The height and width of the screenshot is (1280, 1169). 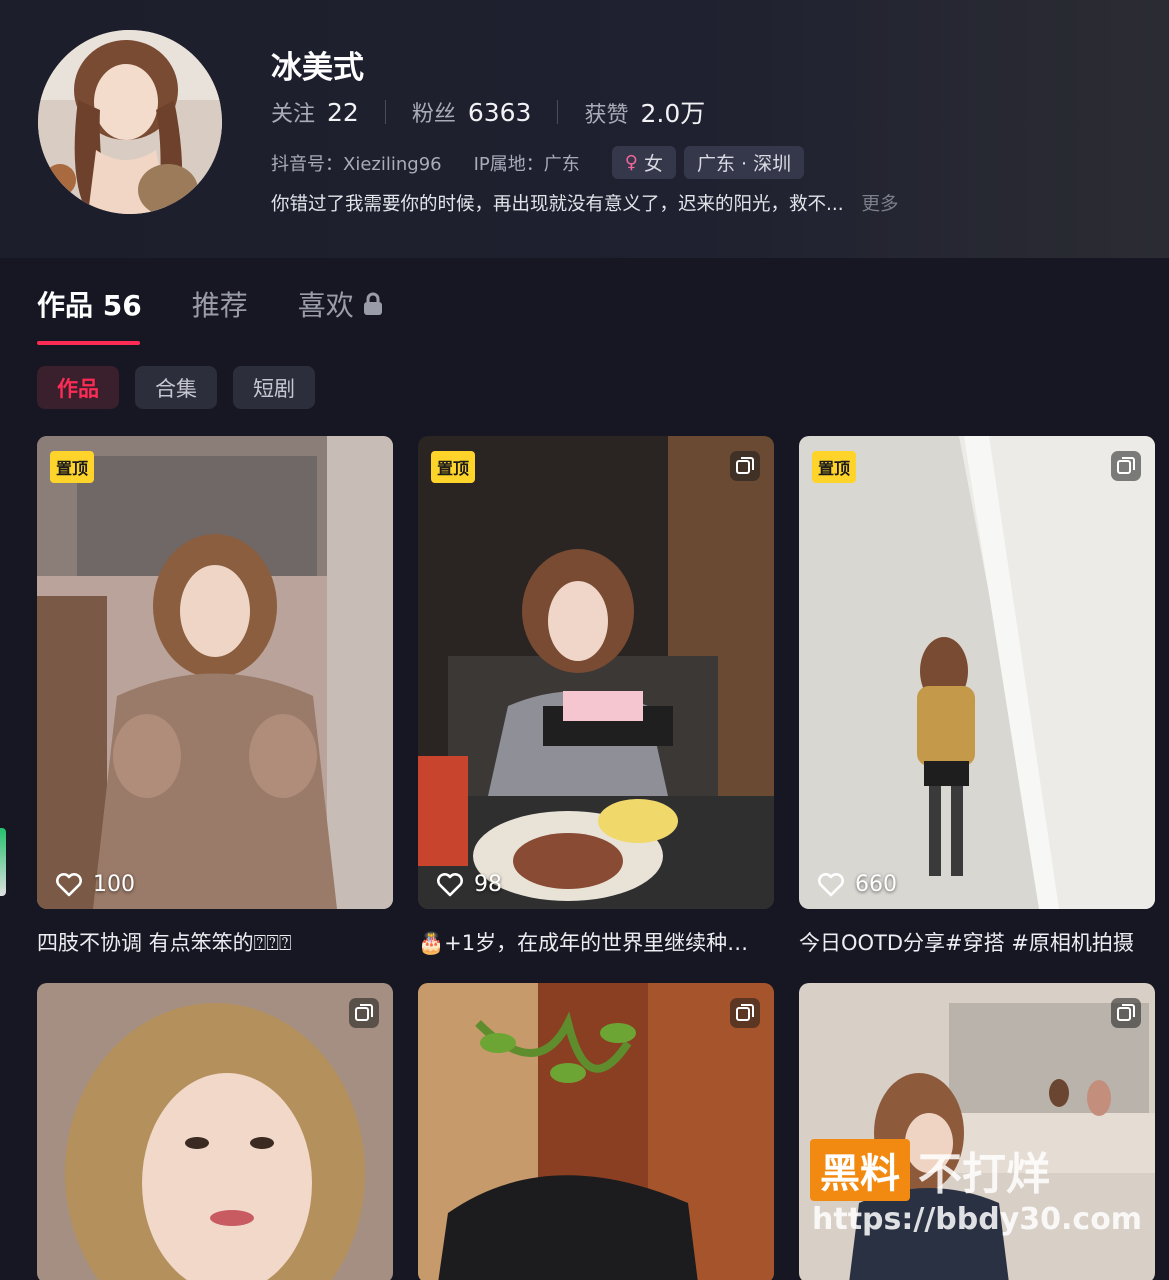 I want to click on like-count: 660, so click(x=857, y=884).